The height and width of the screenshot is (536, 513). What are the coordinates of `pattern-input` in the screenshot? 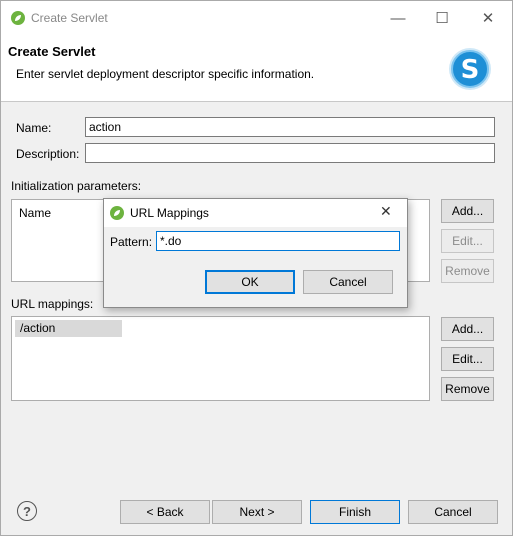 It's located at (278, 241).